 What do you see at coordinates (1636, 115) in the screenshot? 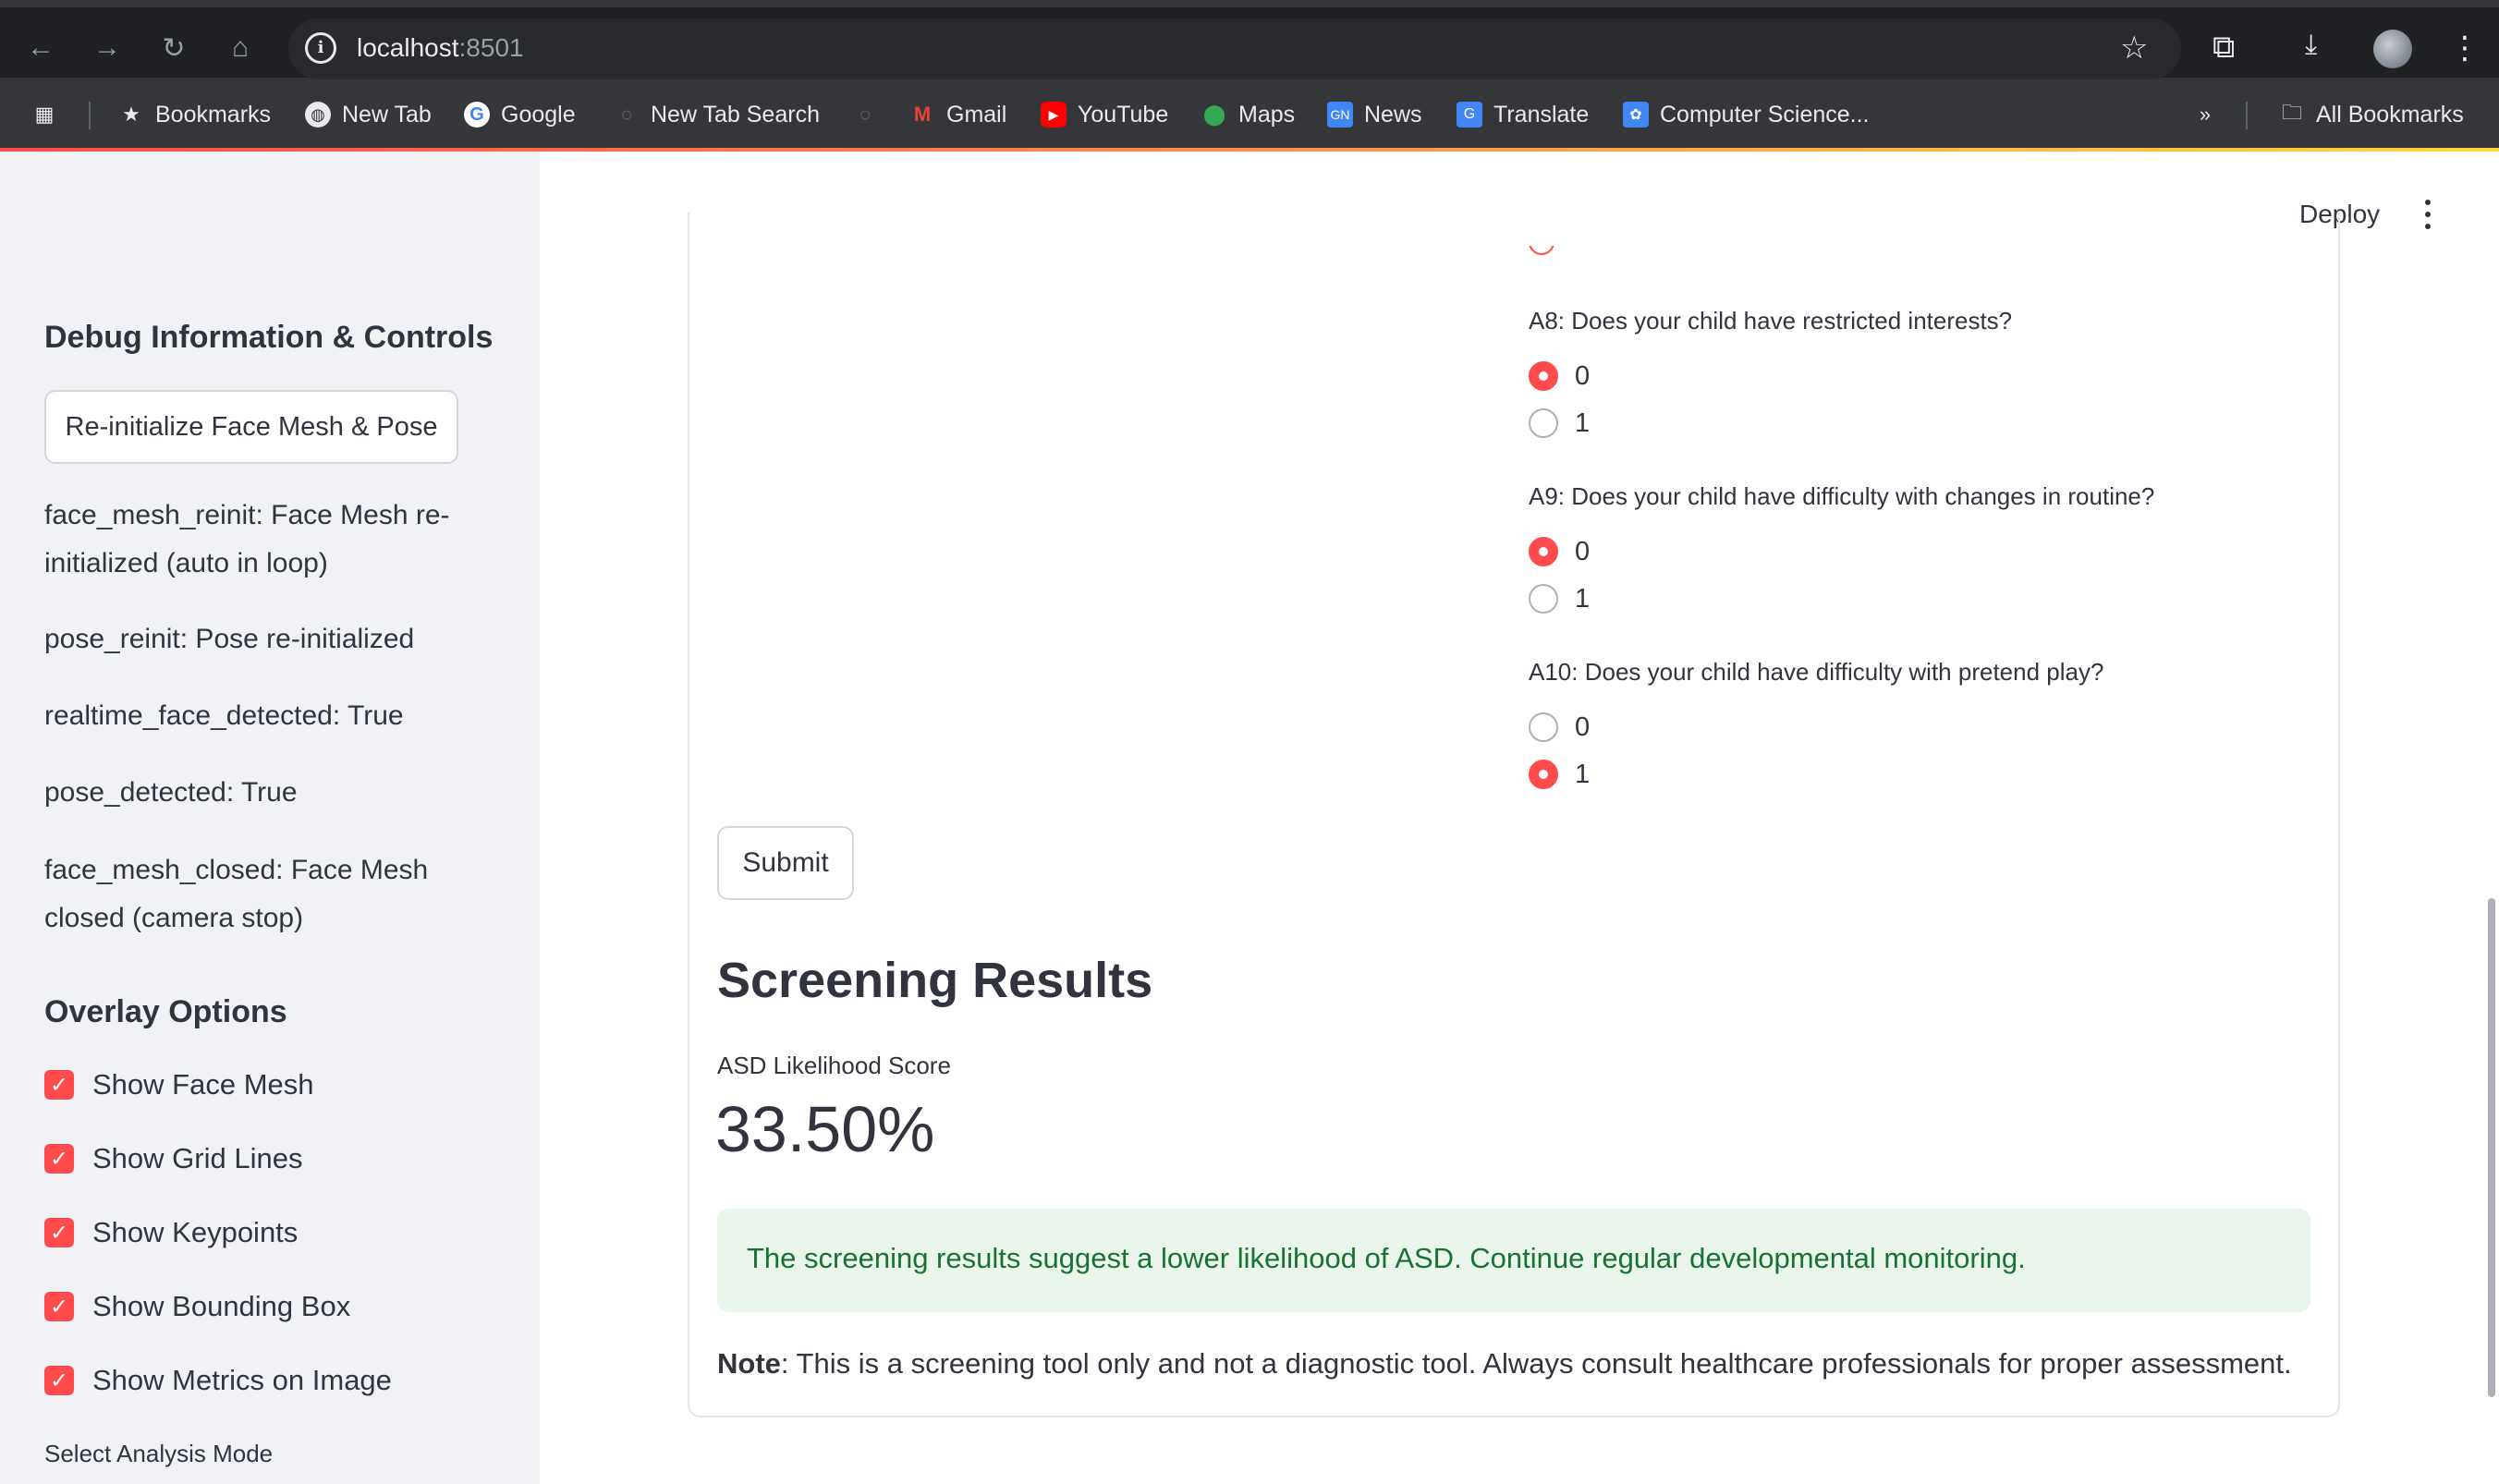
I see `cs-icon: ✿` at bounding box center [1636, 115].